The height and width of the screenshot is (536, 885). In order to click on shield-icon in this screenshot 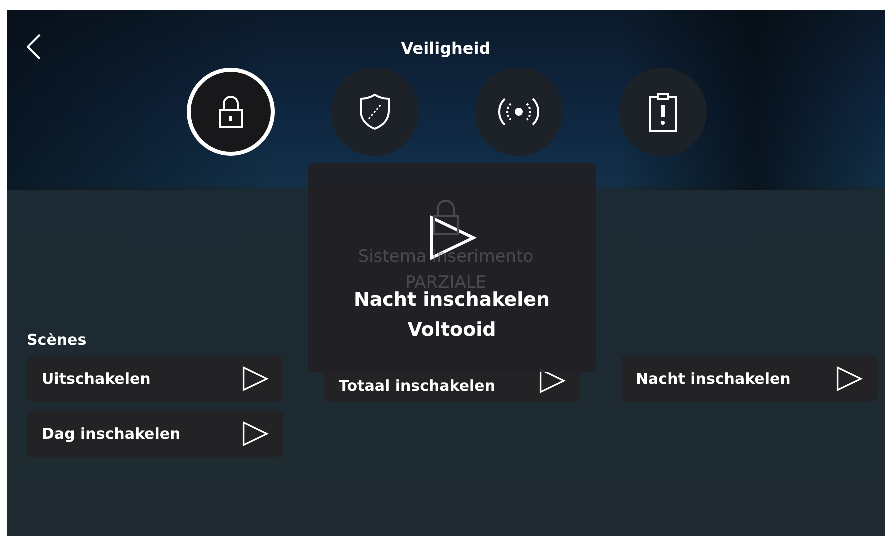, I will do `click(375, 112)`.